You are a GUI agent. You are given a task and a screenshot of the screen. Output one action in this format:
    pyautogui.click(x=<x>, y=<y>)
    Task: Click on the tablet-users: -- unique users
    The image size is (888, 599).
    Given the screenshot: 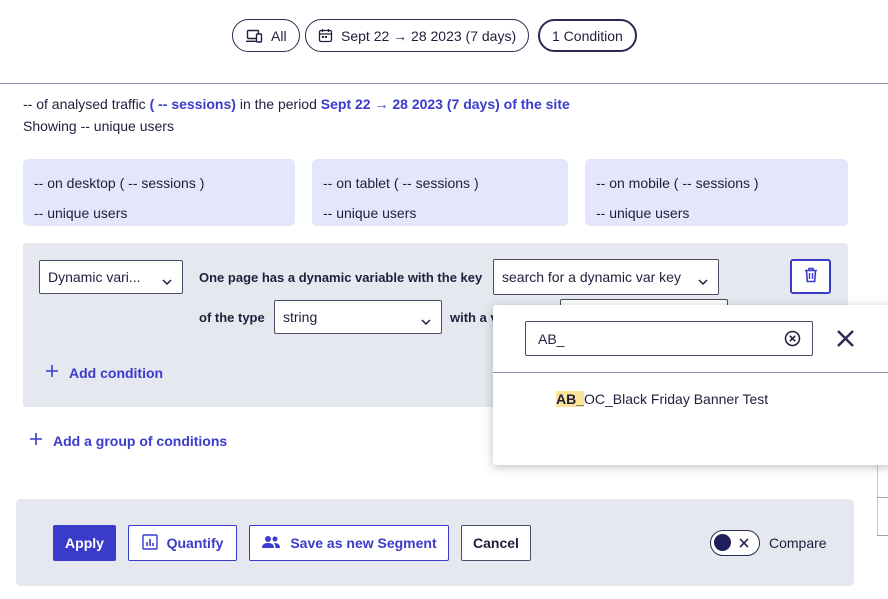 What is the action you would take?
    pyautogui.click(x=370, y=213)
    